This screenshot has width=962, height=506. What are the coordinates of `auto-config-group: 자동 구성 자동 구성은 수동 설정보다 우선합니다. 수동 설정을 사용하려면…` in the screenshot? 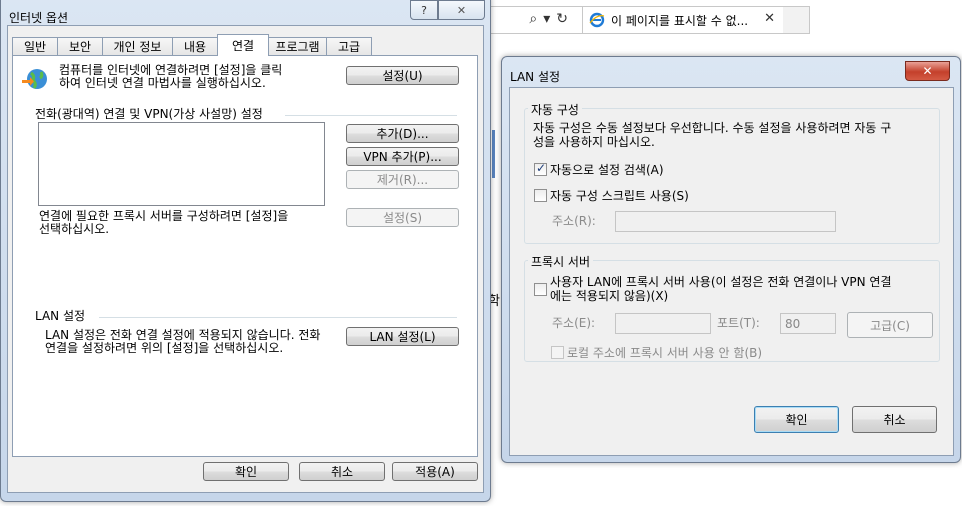 It's located at (732, 172).